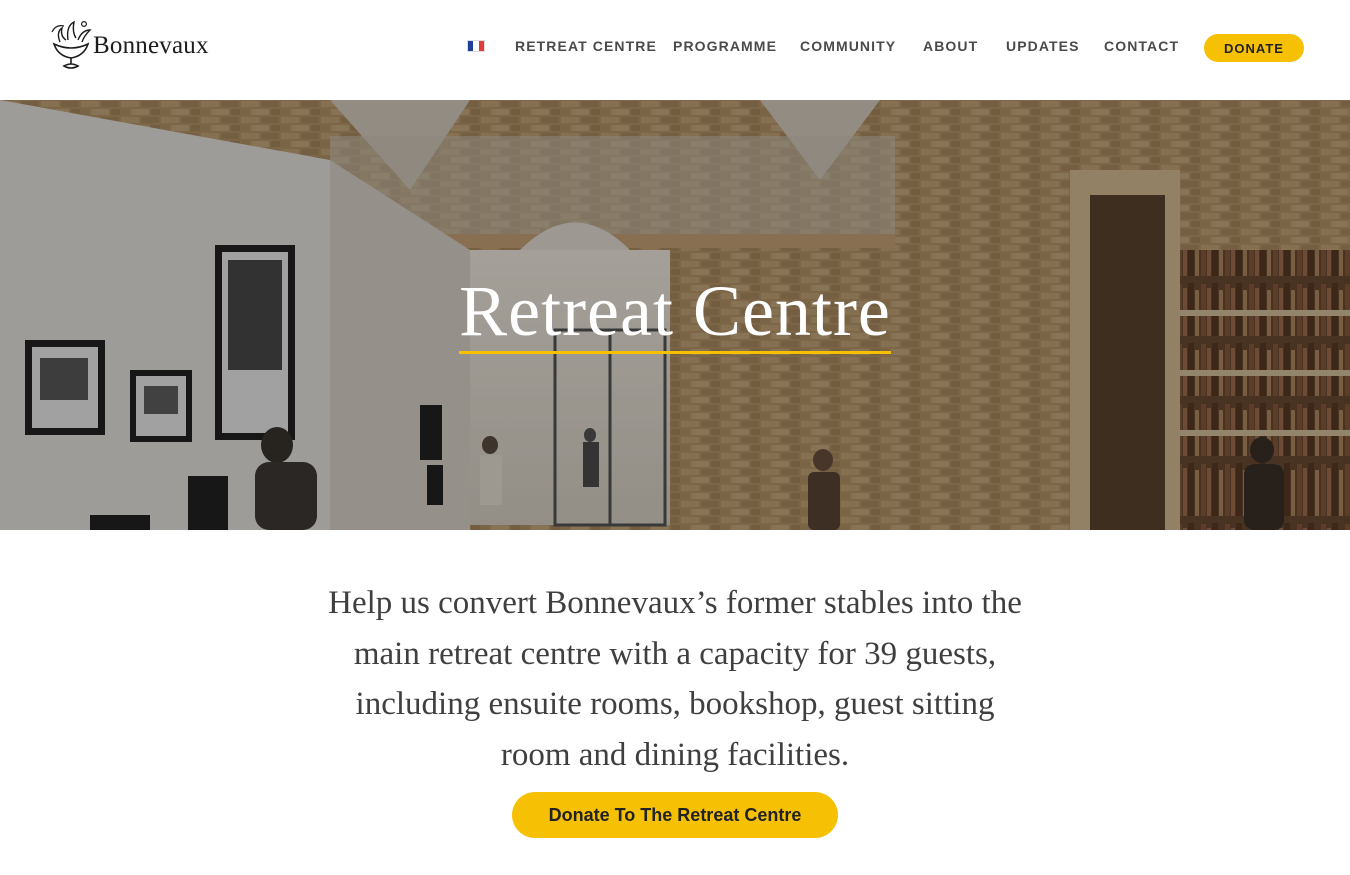 The width and height of the screenshot is (1350, 875). What do you see at coordinates (675, 815) in the screenshot?
I see `donate-retreat-centre-button: Donate To The Retreat Centre` at bounding box center [675, 815].